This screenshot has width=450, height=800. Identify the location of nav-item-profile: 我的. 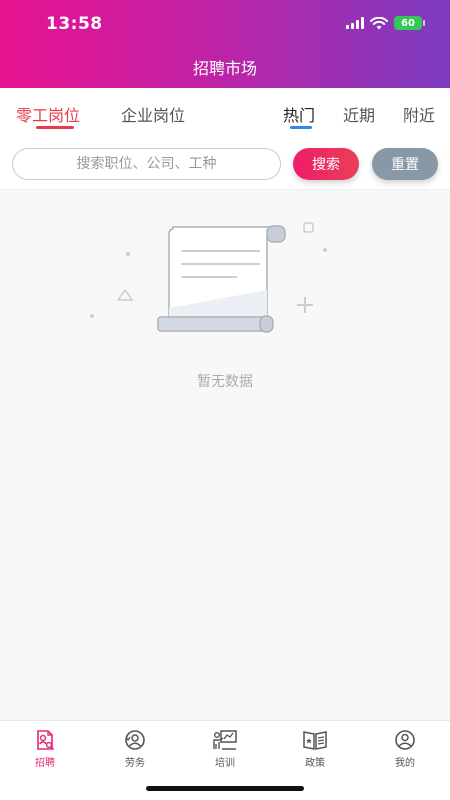
(405, 749).